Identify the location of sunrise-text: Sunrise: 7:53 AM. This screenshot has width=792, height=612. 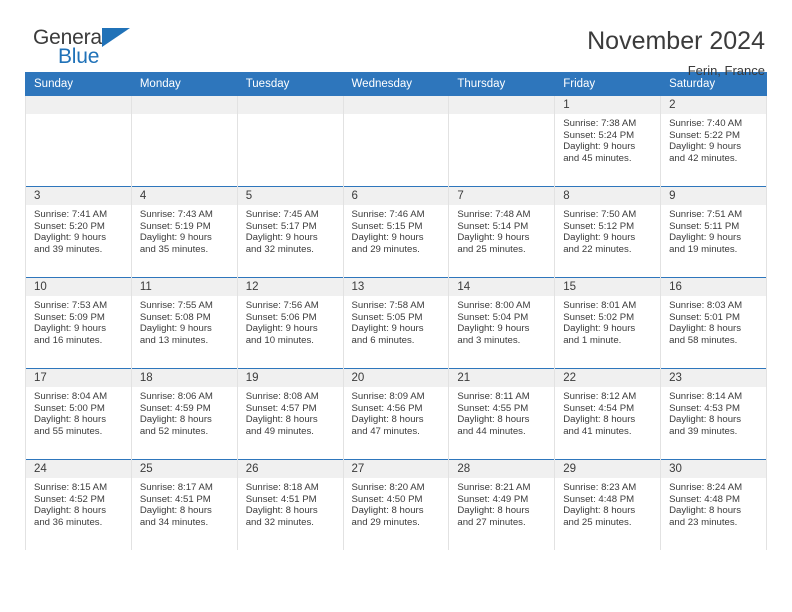
(71, 305).